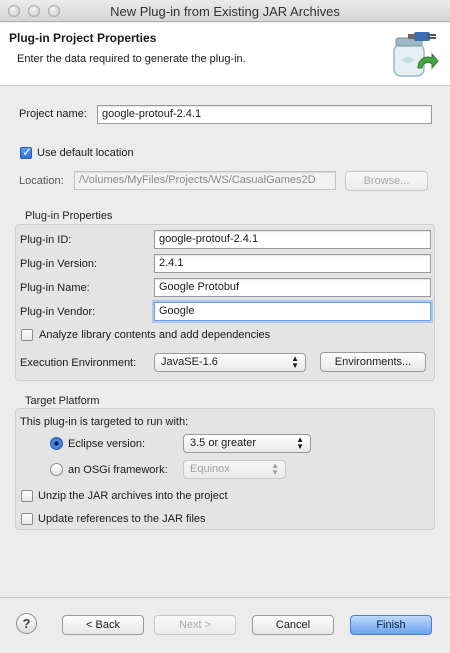 This screenshot has width=450, height=653. What do you see at coordinates (46, 240) in the screenshot?
I see `plugin-id-label: Plug-in ID:` at bounding box center [46, 240].